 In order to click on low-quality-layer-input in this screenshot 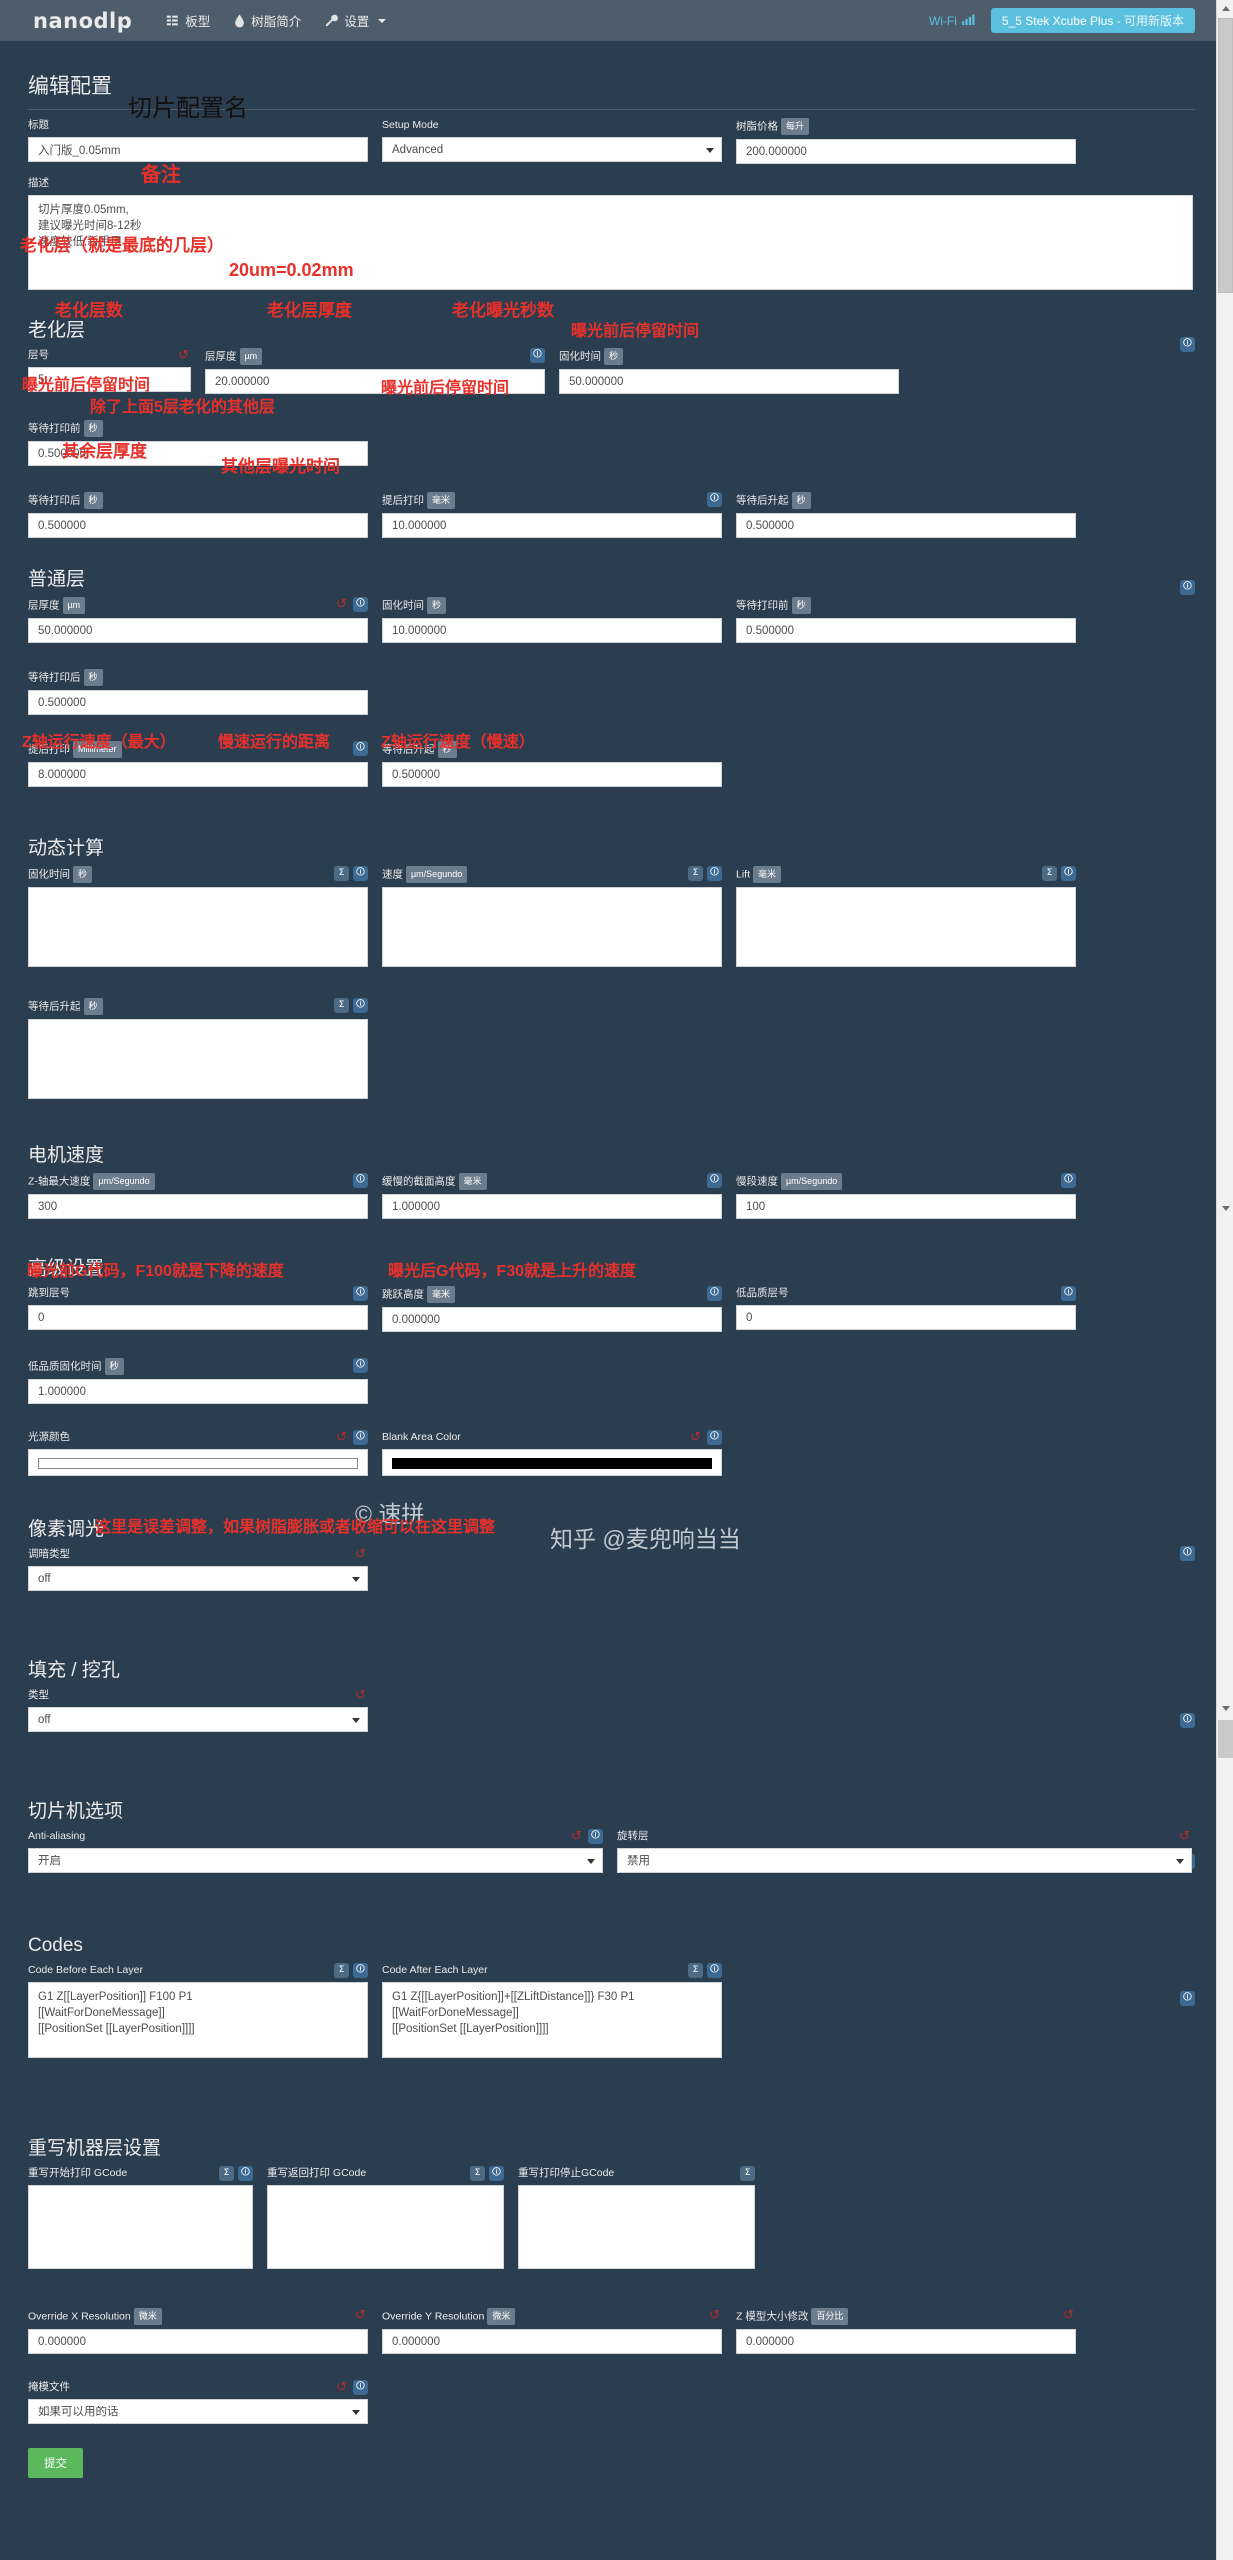, I will do `click(906, 1317)`.